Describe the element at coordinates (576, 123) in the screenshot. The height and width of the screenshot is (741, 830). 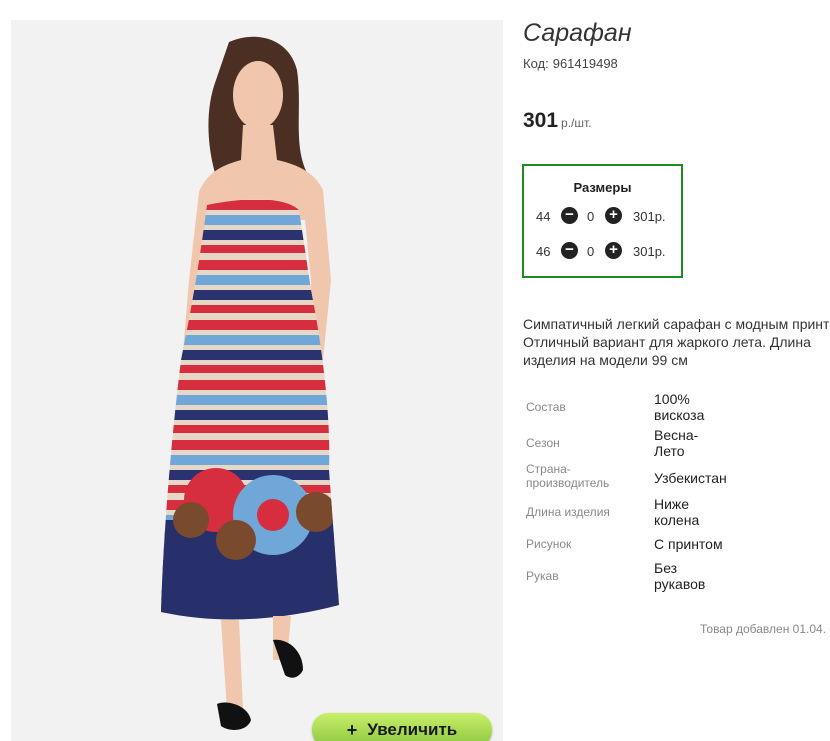
I see `price-unit: р./шт.` at that location.